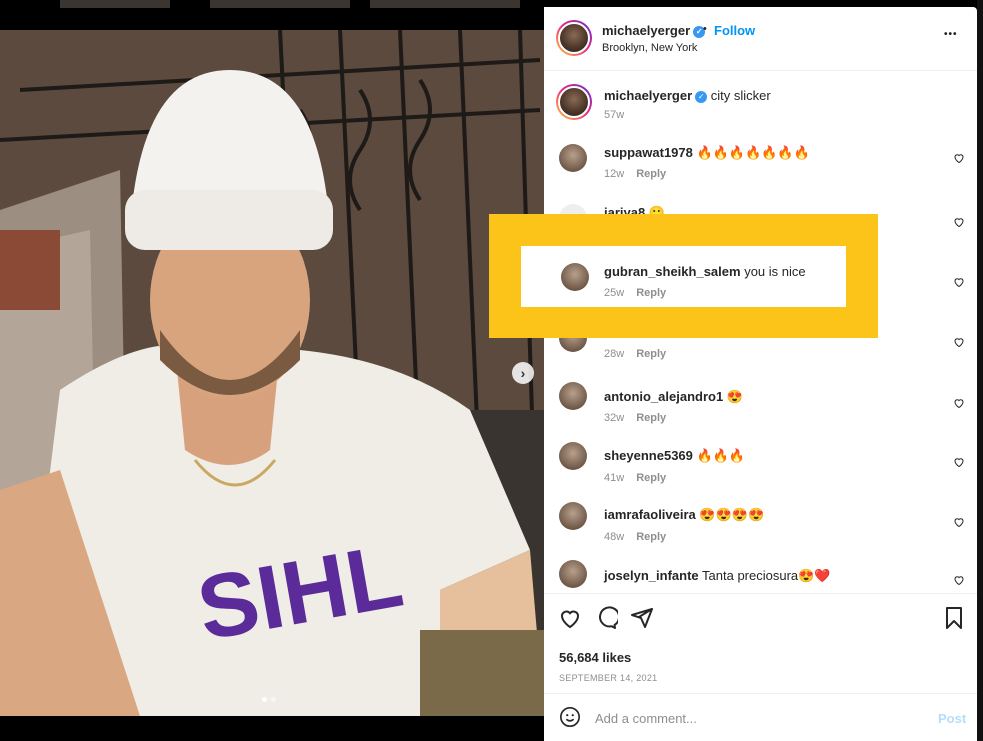 This screenshot has height=741, width=983. I want to click on comment-username: iamrafaoliveira, so click(650, 514).